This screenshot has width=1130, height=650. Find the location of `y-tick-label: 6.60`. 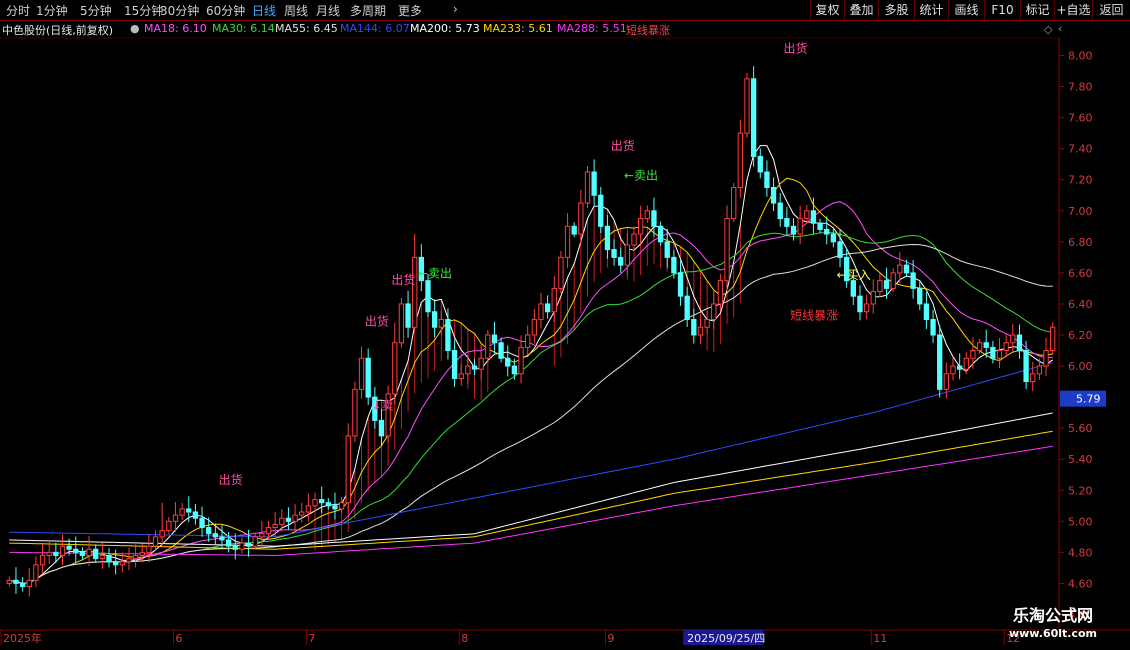

y-tick-label: 6.60 is located at coordinates (1080, 273).